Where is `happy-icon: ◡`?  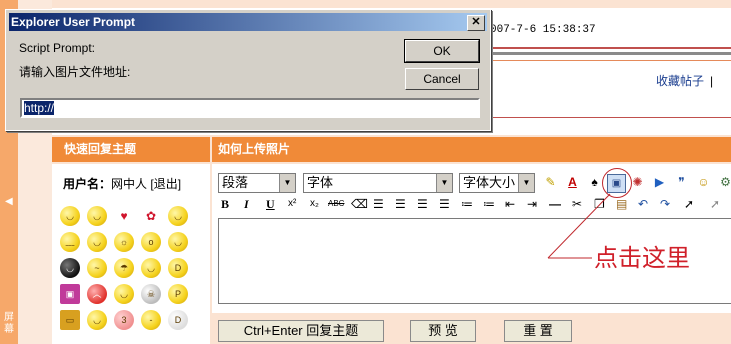
happy-icon: ◡ is located at coordinates (178, 216).